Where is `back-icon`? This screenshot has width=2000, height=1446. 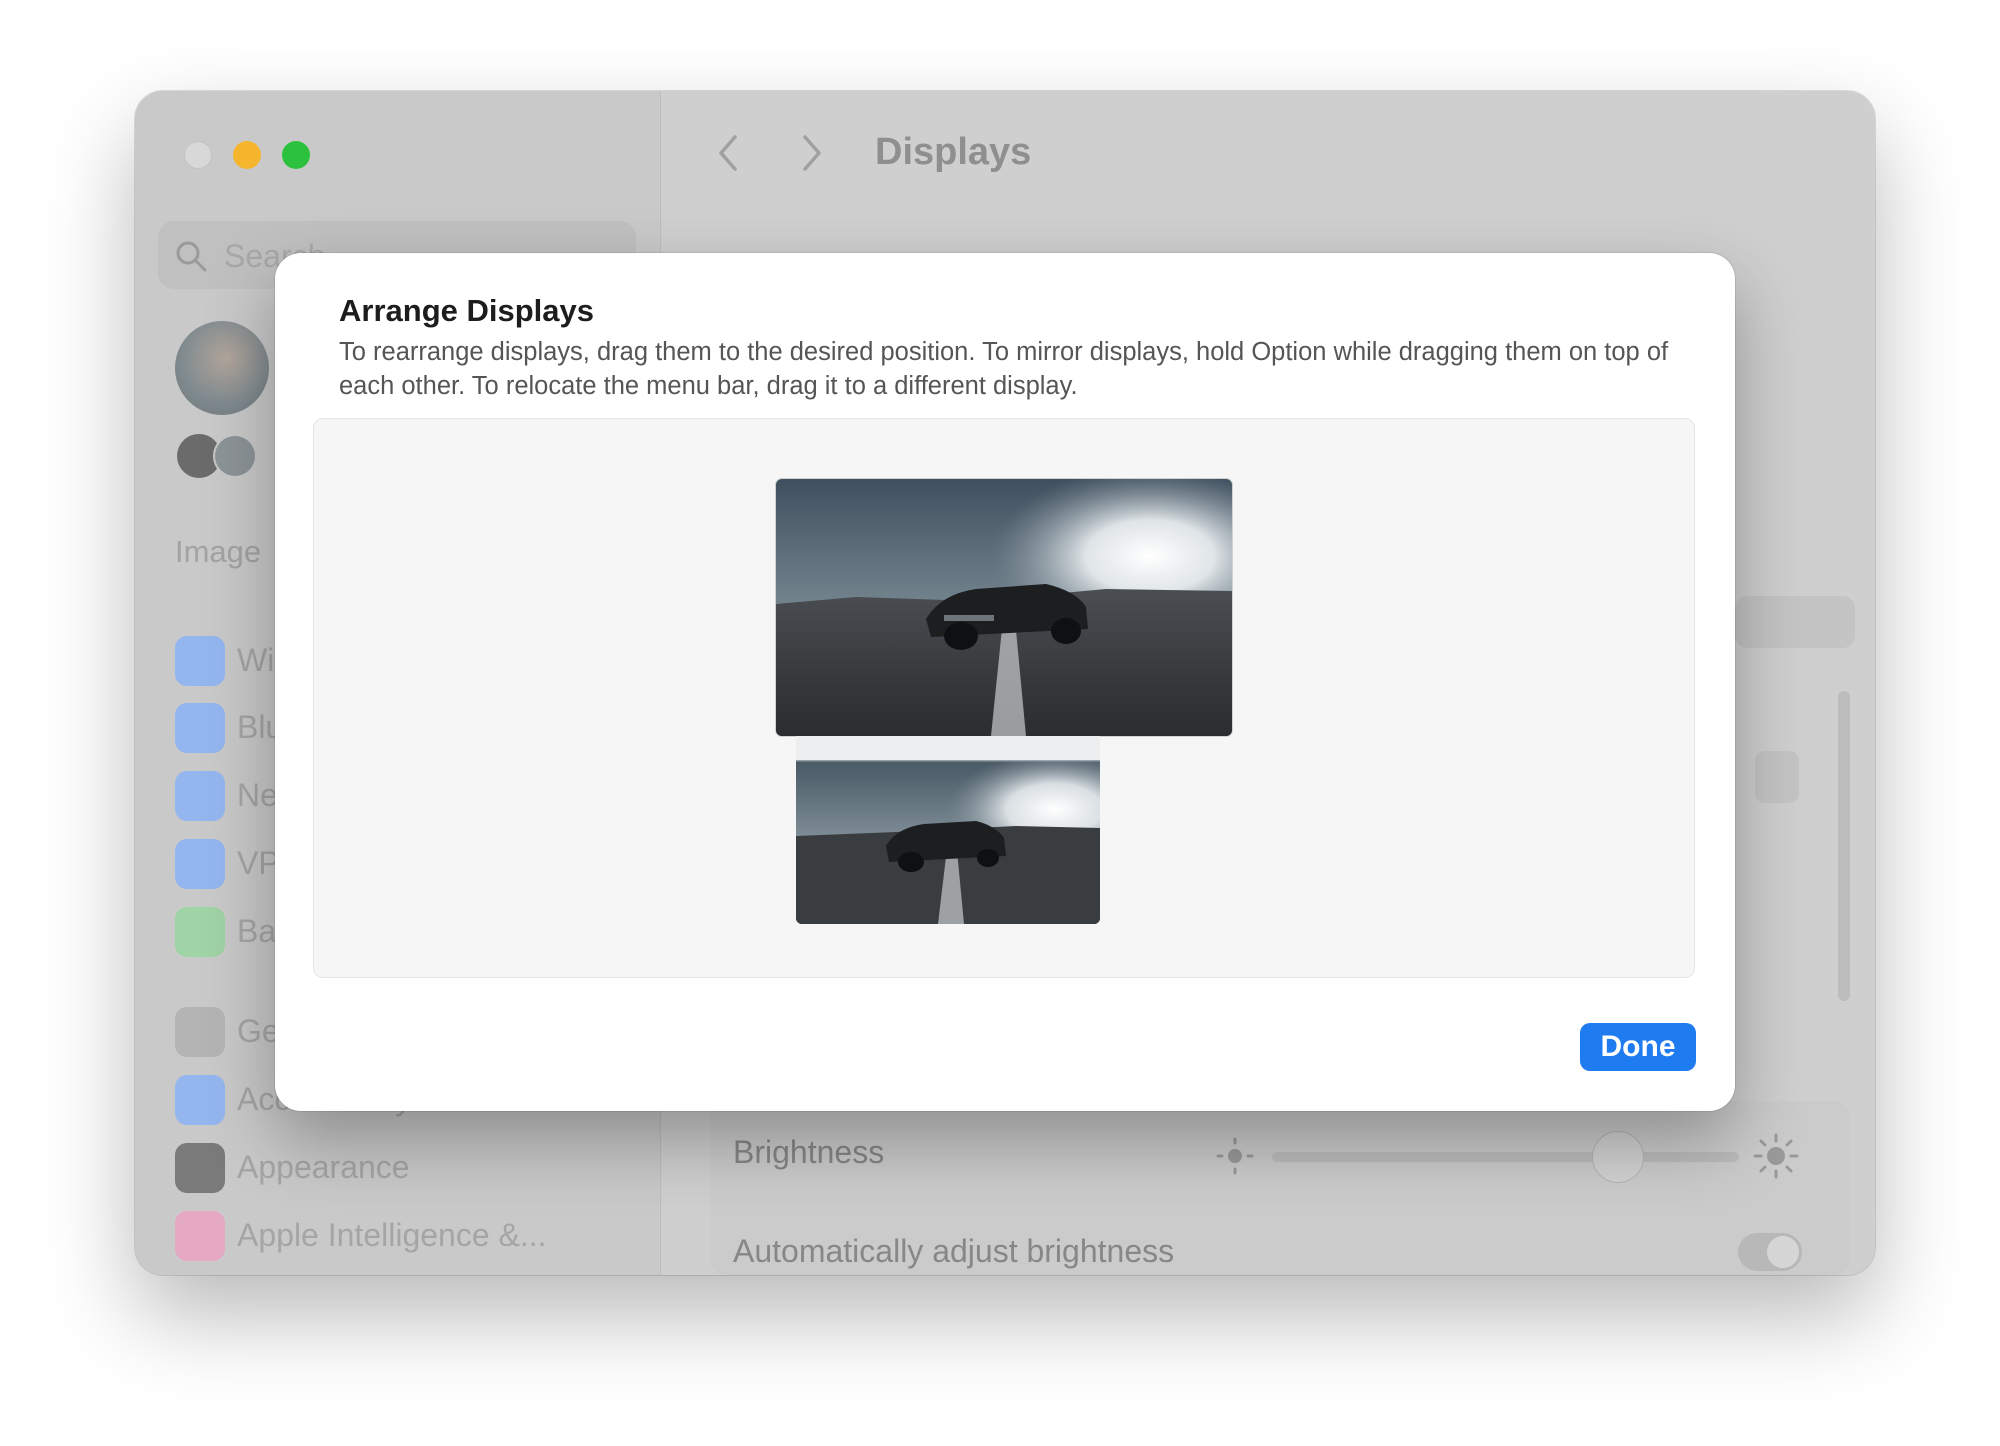
back-icon is located at coordinates (728, 153).